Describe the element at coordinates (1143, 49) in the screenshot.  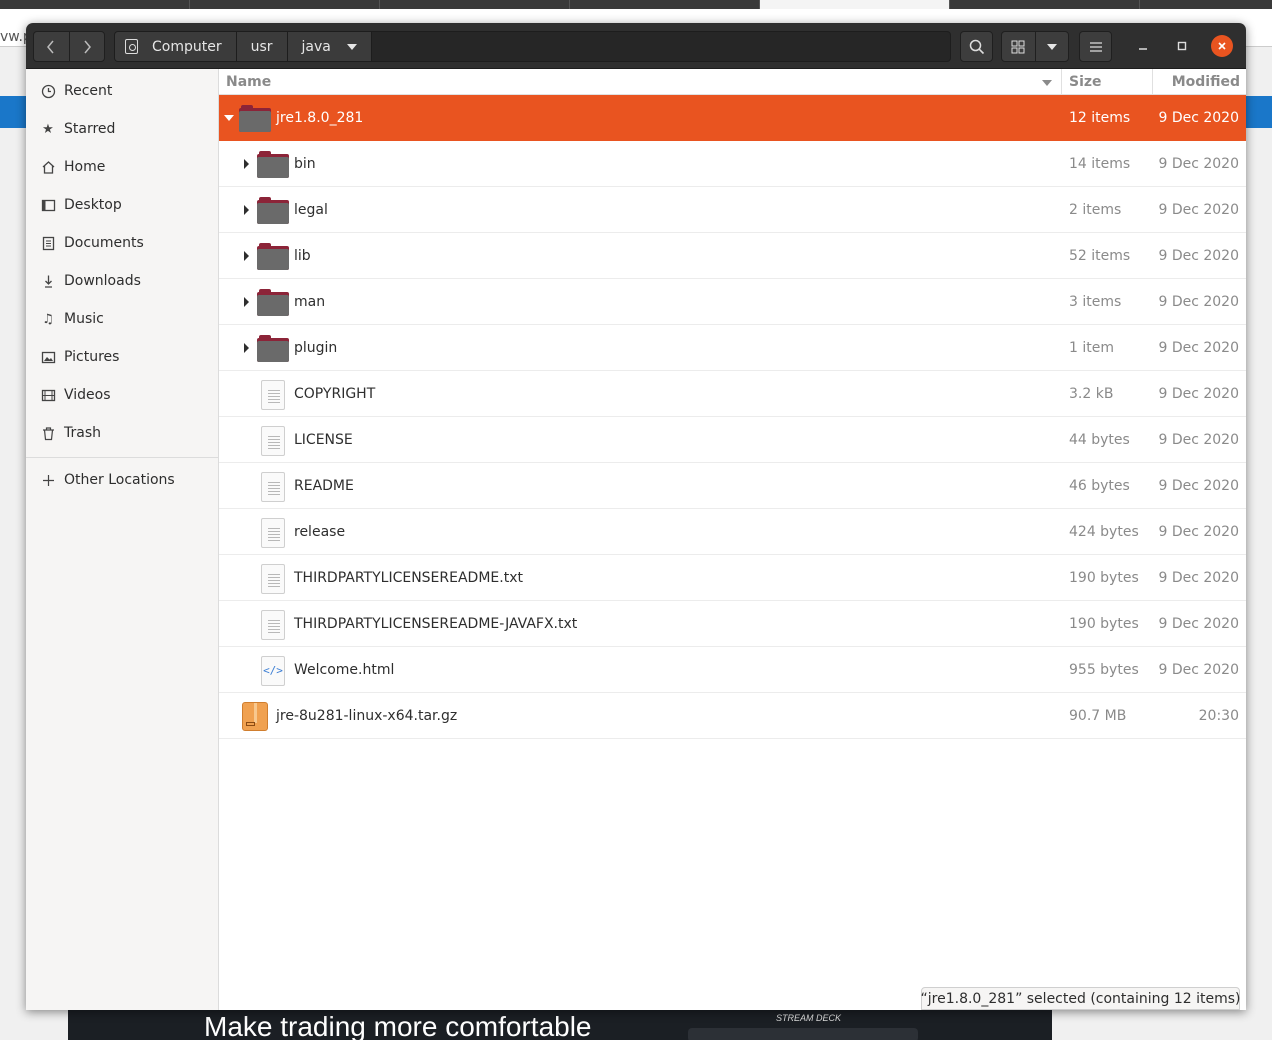
I see `minimize-icon` at that location.